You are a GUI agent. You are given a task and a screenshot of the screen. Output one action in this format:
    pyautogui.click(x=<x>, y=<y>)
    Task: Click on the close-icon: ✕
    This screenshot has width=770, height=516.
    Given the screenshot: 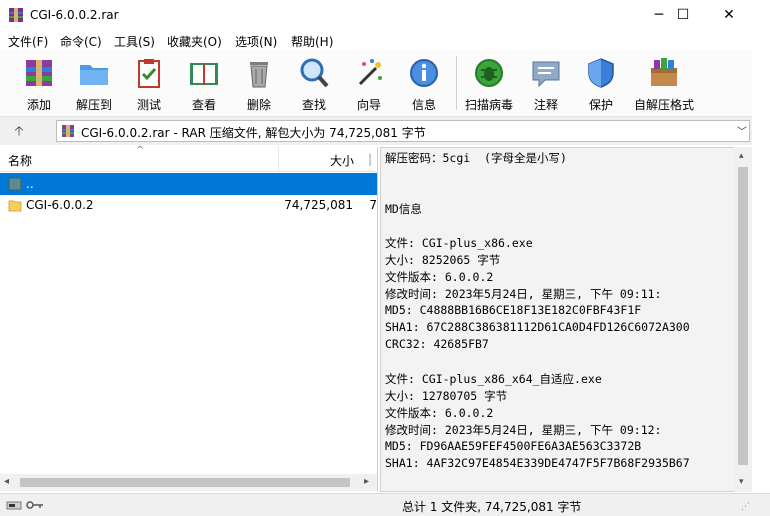 What is the action you would take?
    pyautogui.click(x=729, y=15)
    